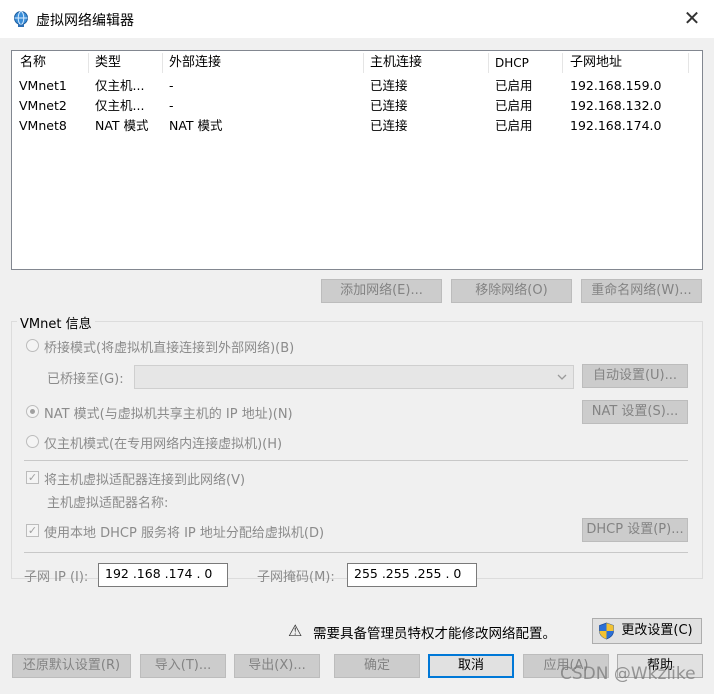 This screenshot has width=714, height=694. Describe the element at coordinates (195, 63) in the screenshot. I see `column-header-external: 外部连接` at that location.